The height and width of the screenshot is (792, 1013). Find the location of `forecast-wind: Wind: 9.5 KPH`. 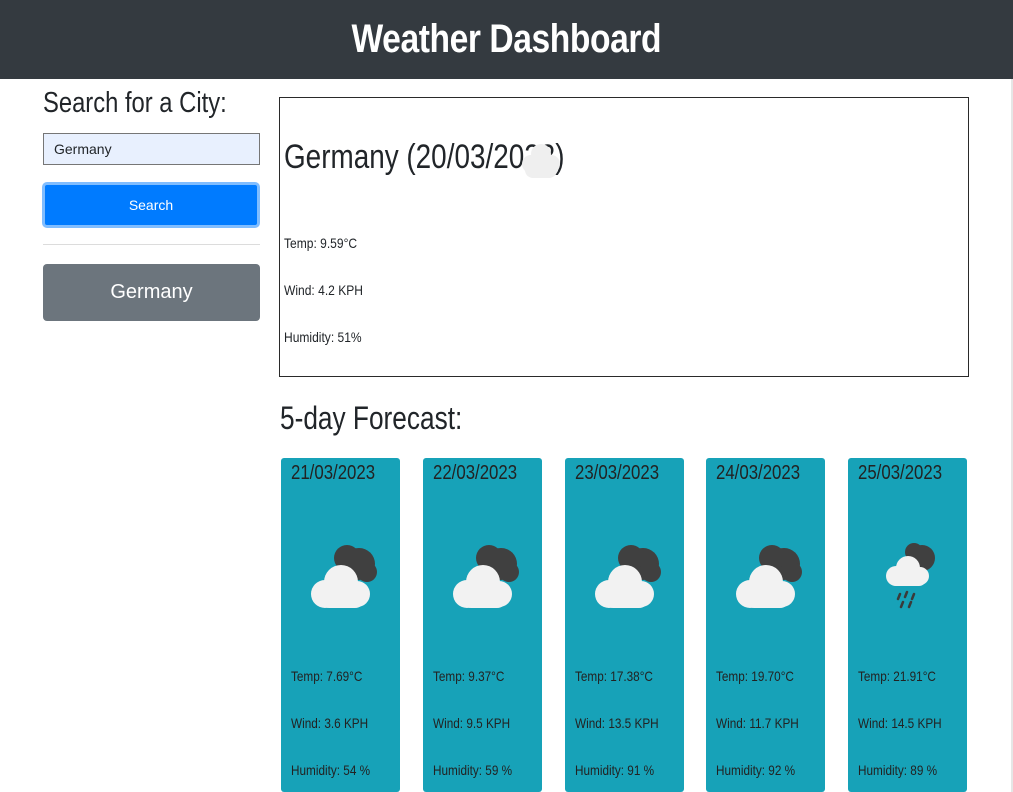

forecast-wind: Wind: 9.5 KPH is located at coordinates (472, 723).